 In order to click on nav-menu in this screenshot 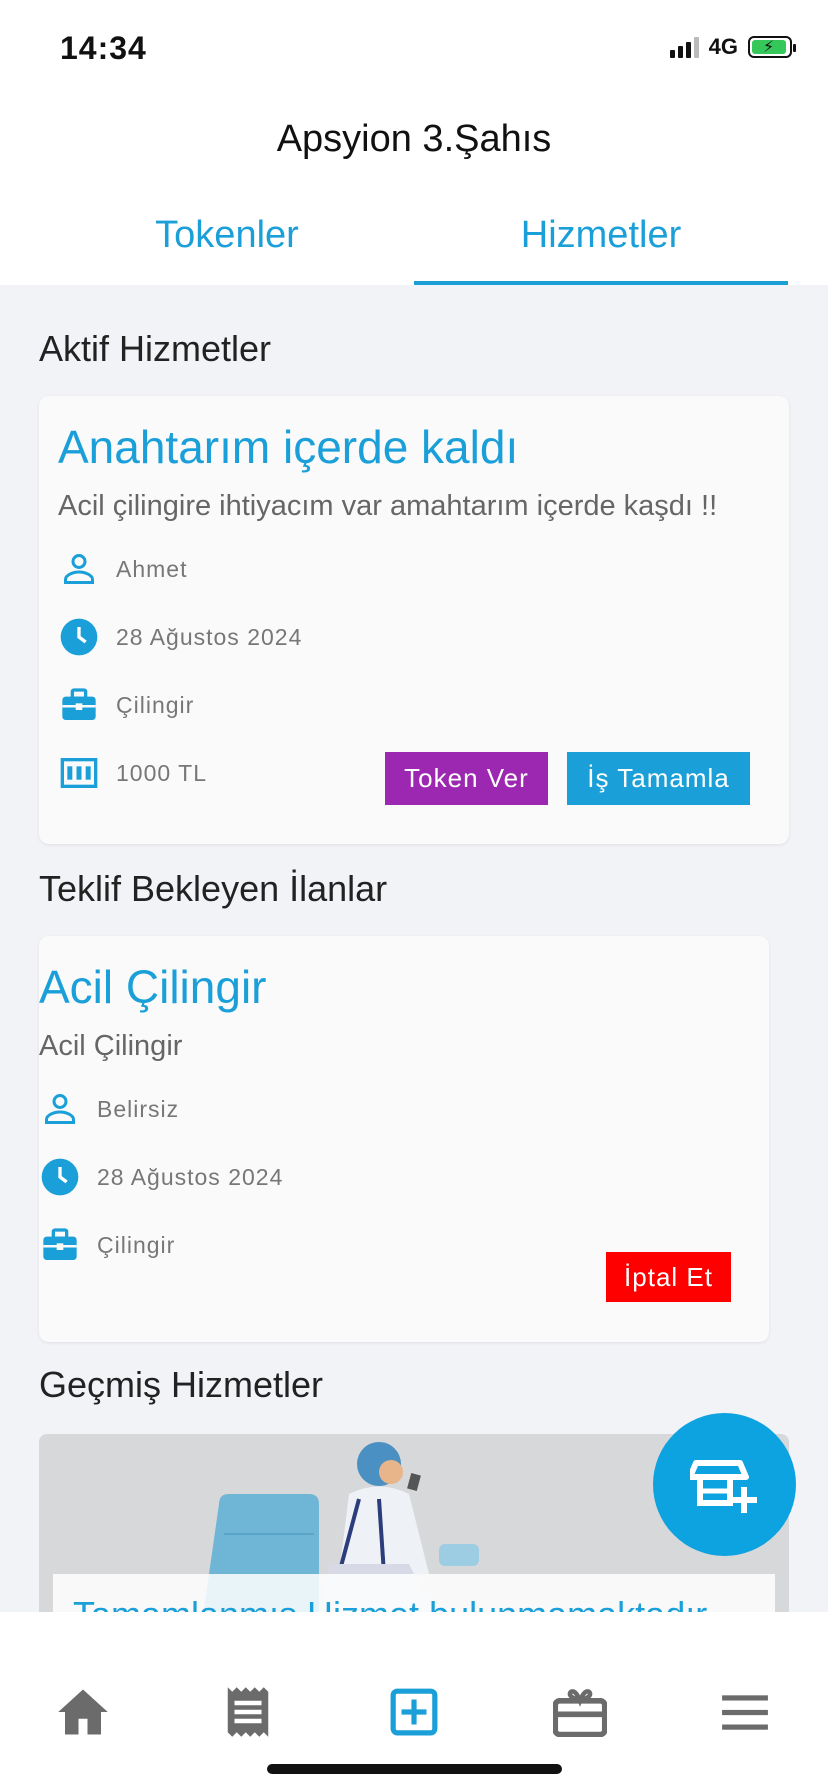, I will do `click(745, 1712)`.